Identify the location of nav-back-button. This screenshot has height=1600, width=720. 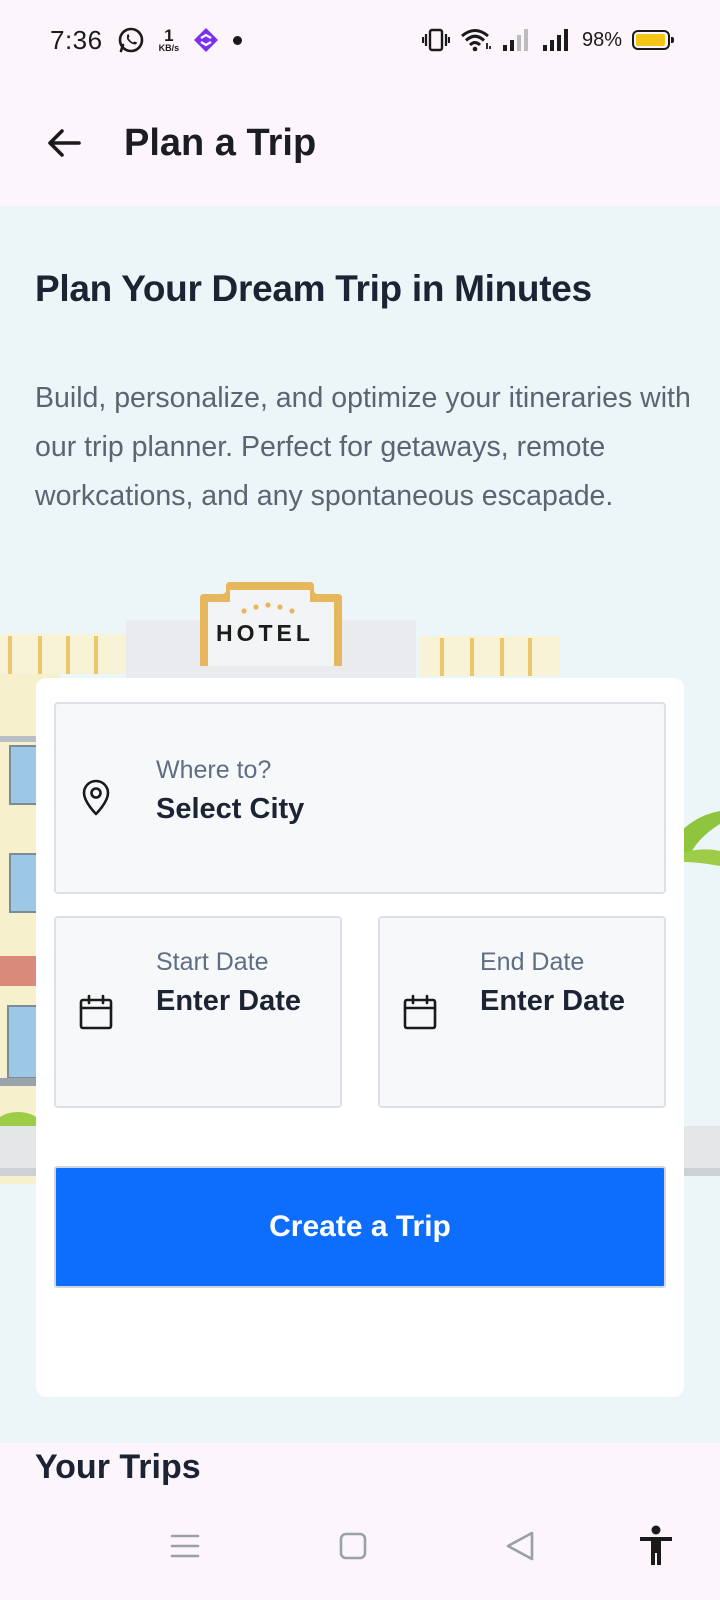
(520, 1546).